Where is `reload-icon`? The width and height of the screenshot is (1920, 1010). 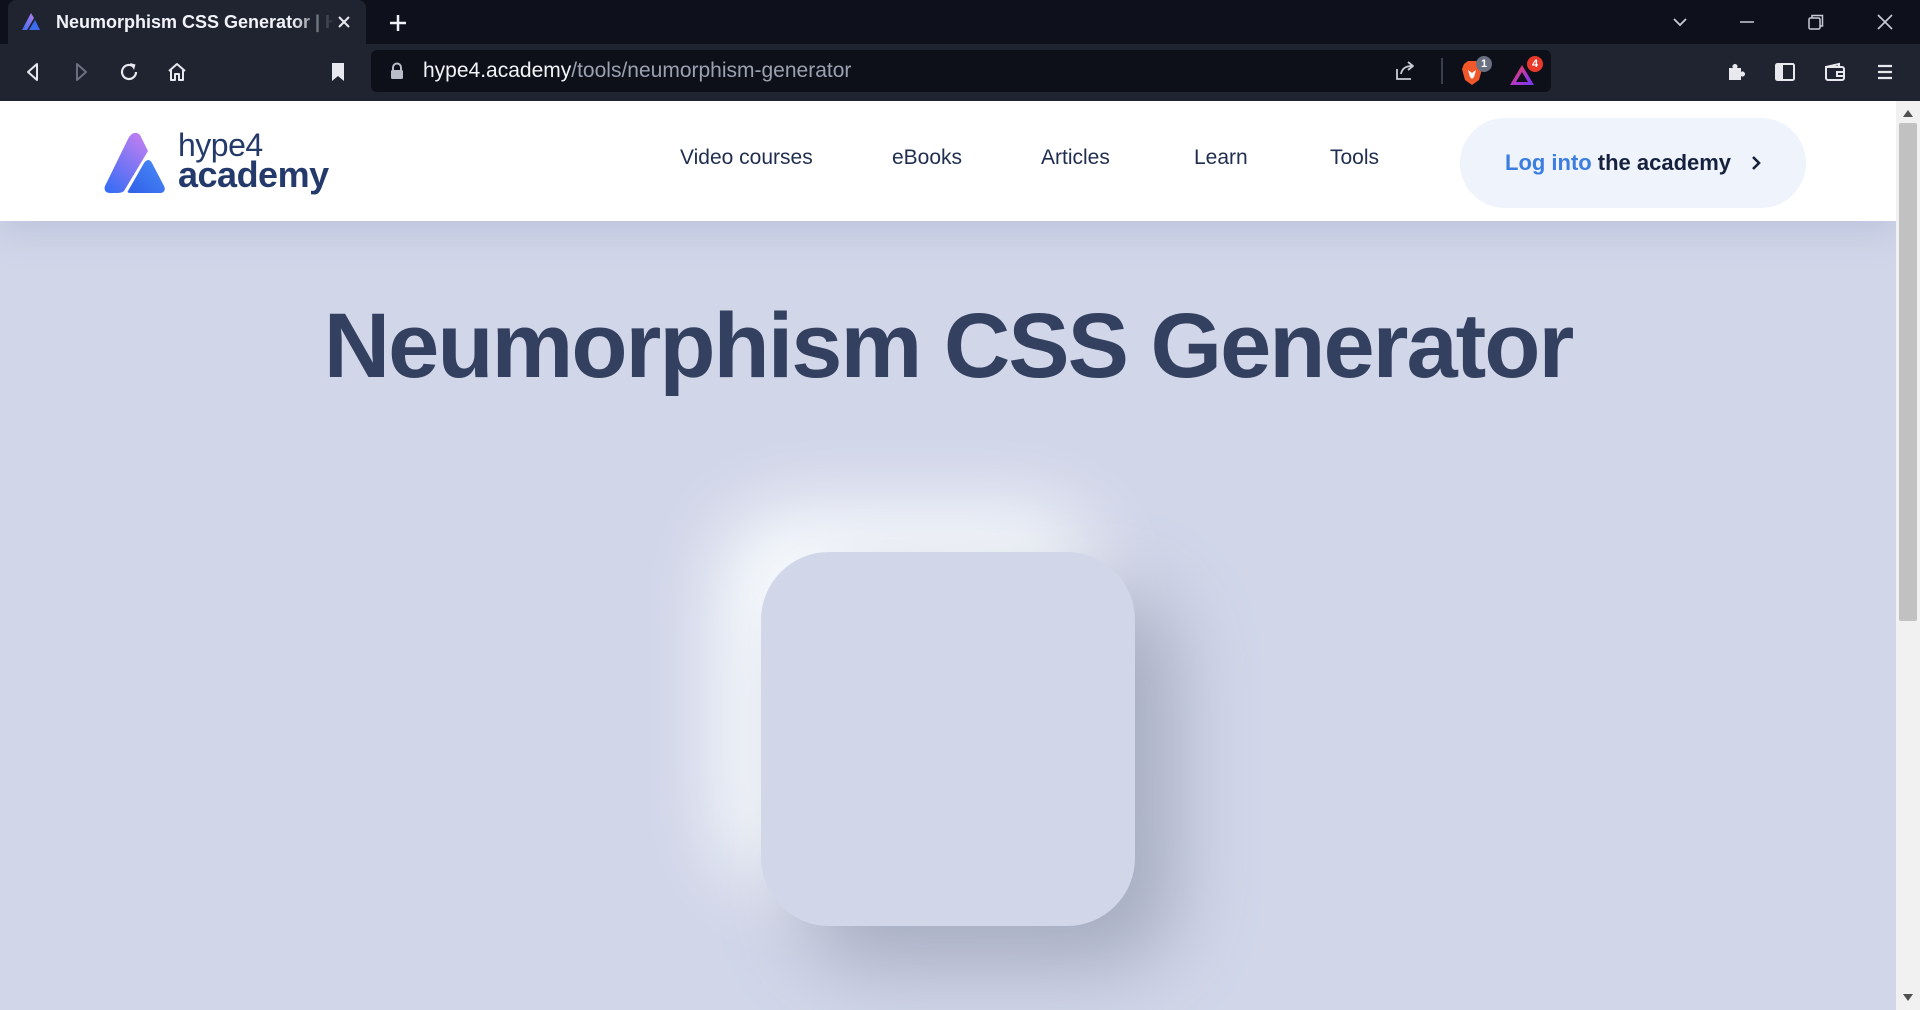 reload-icon is located at coordinates (129, 72).